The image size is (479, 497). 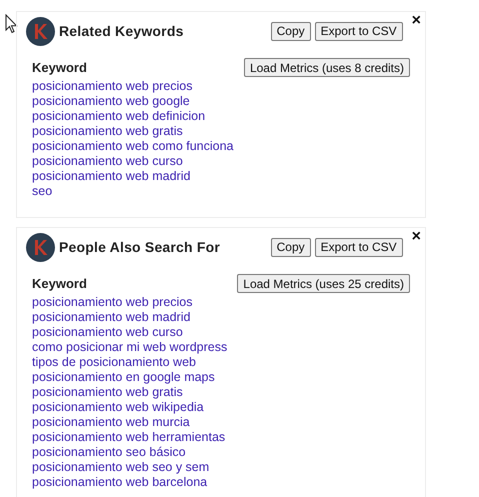 What do you see at coordinates (323, 283) in the screenshot?
I see `load-metrics-button: Load Metrics (uses 25 credits)` at bounding box center [323, 283].